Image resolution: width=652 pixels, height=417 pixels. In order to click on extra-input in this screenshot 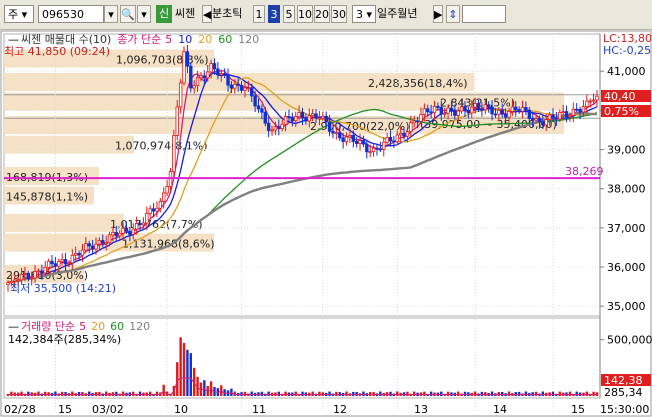, I will do `click(484, 14)`.